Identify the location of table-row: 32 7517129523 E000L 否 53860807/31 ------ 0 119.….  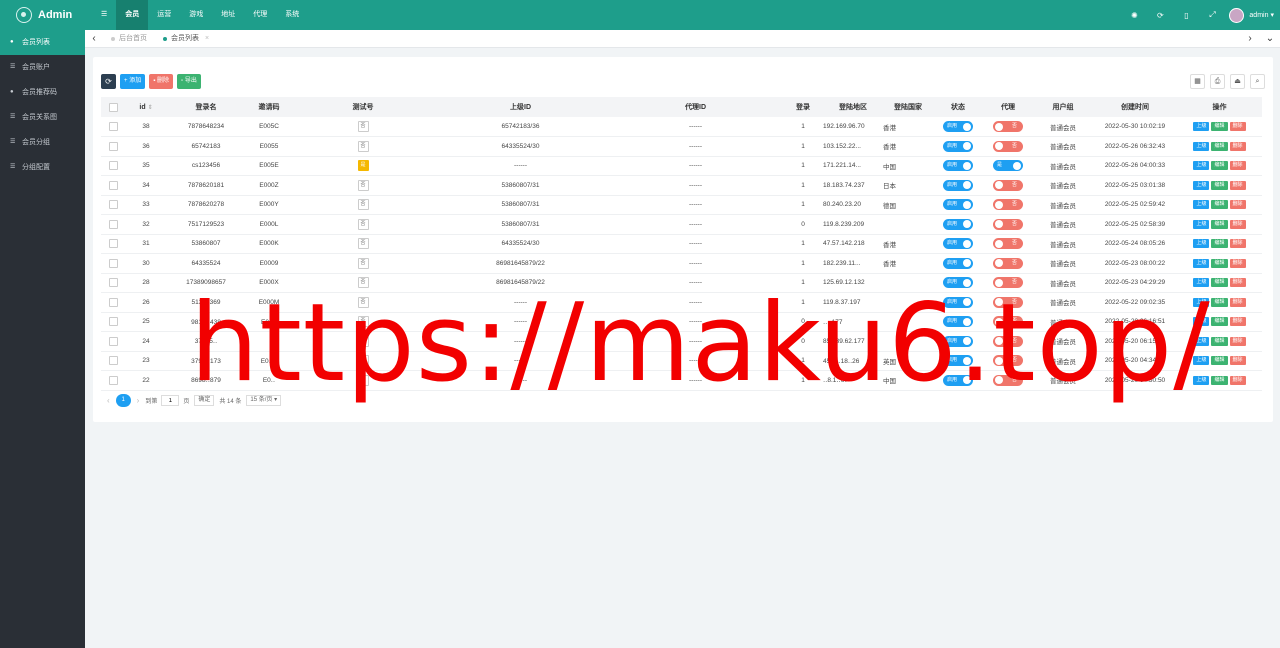
(681, 224).